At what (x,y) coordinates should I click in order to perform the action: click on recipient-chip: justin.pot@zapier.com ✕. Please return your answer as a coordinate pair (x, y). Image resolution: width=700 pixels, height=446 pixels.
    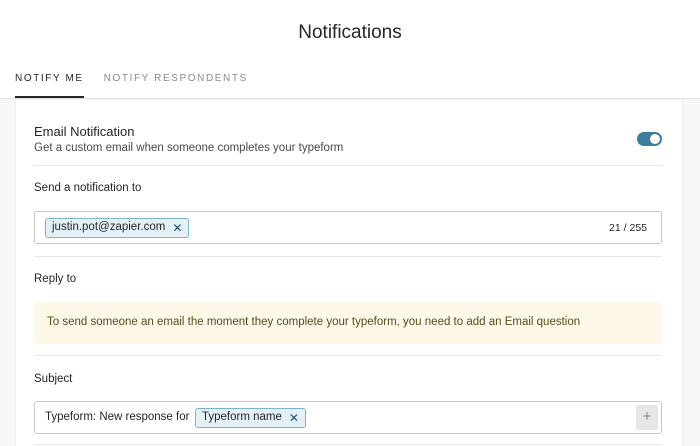
    Looking at the image, I should click on (117, 228).